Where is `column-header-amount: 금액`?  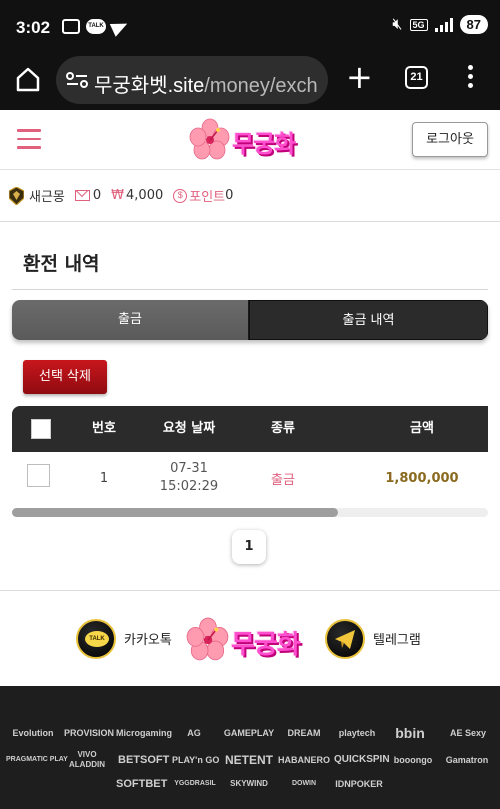
column-header-amount: 금액 is located at coordinates (422, 428).